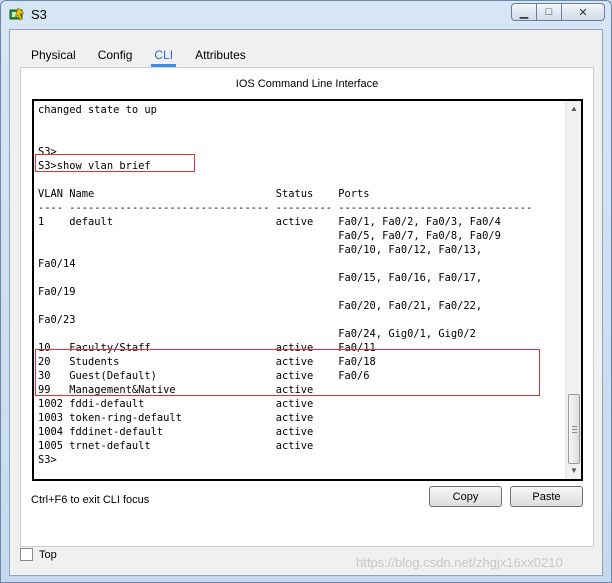  Describe the element at coordinates (176, 446) in the screenshot. I see `cli-line: 1005 trnet-default active` at that location.